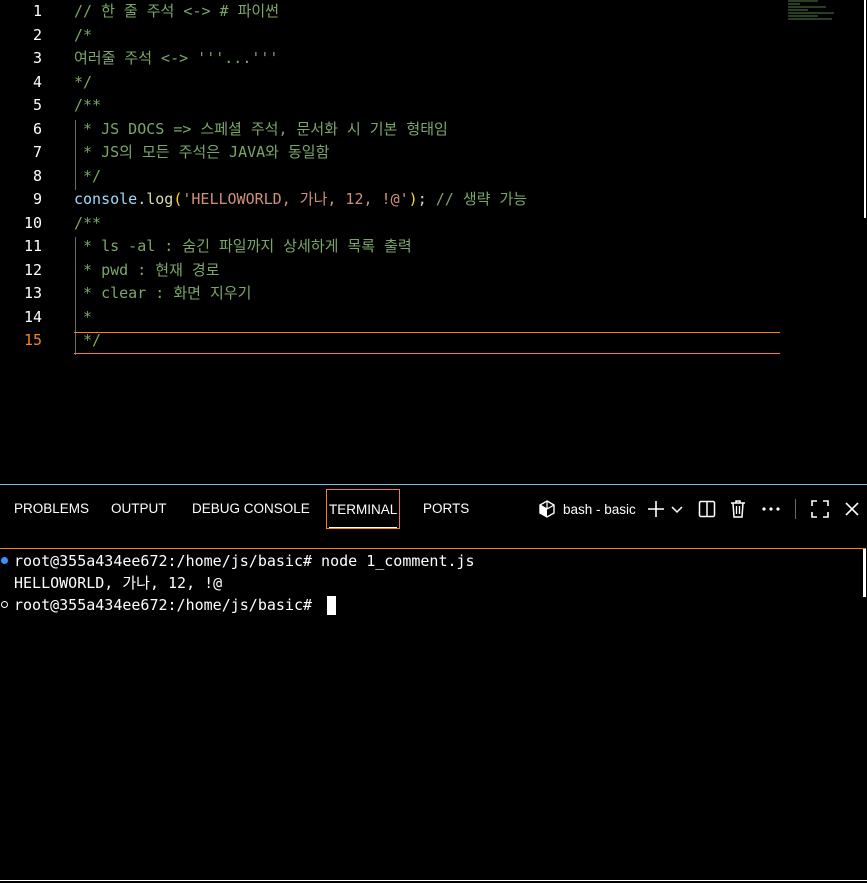 The image size is (867, 883). What do you see at coordinates (738, 509) in the screenshot?
I see `trash-icon` at bounding box center [738, 509].